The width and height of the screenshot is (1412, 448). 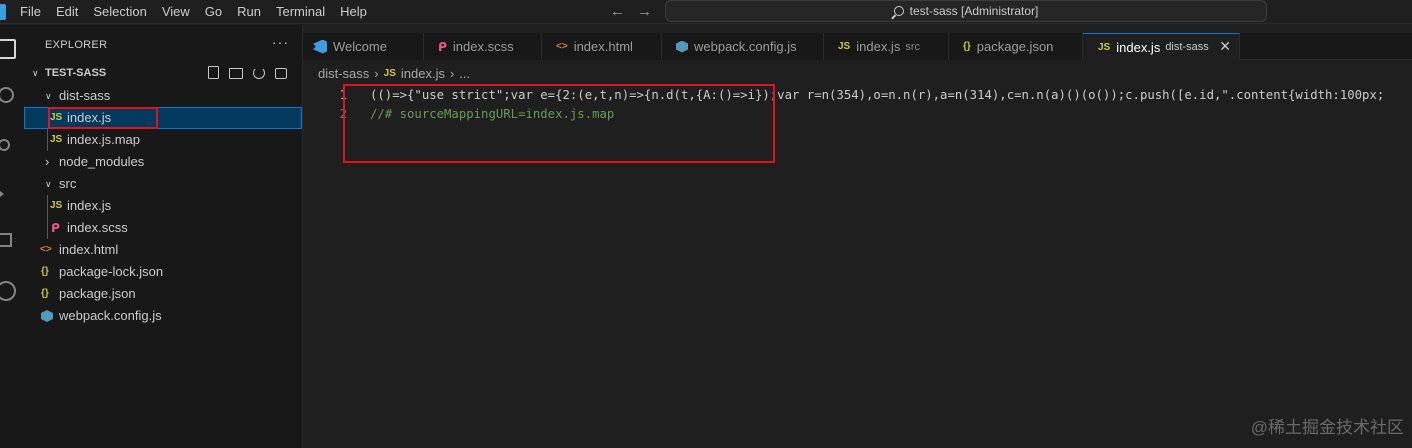 I want to click on tab-index-scss: ᑭ index.scss, so click(x=483, y=46).